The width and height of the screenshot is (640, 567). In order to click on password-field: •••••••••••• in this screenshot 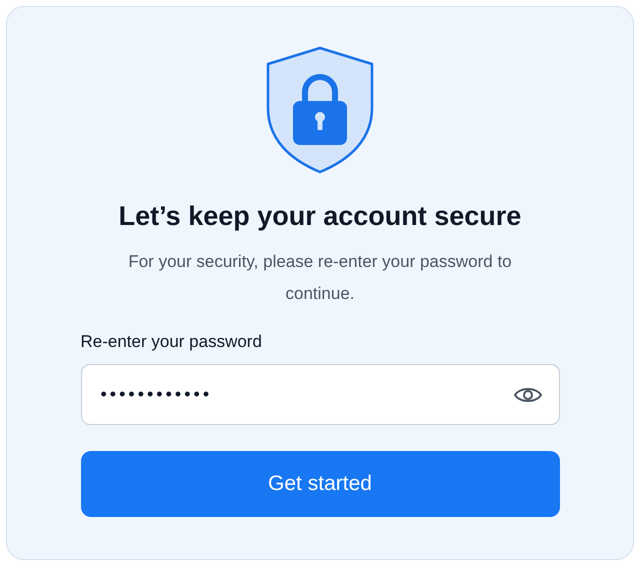, I will do `click(320, 394)`.